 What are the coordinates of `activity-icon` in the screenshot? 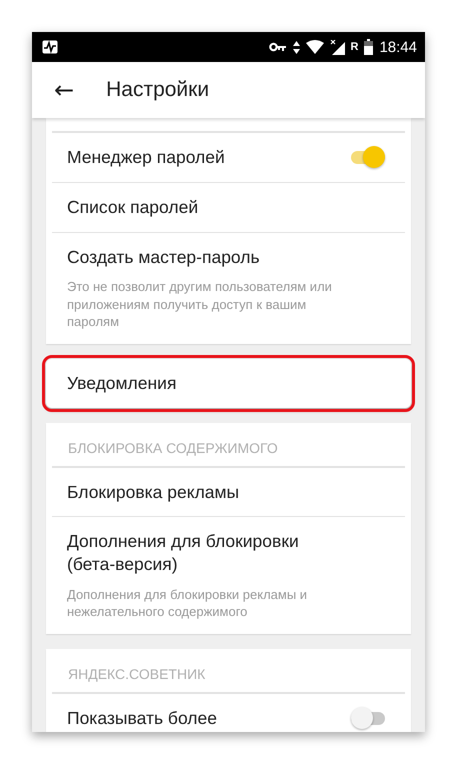 It's located at (50, 47).